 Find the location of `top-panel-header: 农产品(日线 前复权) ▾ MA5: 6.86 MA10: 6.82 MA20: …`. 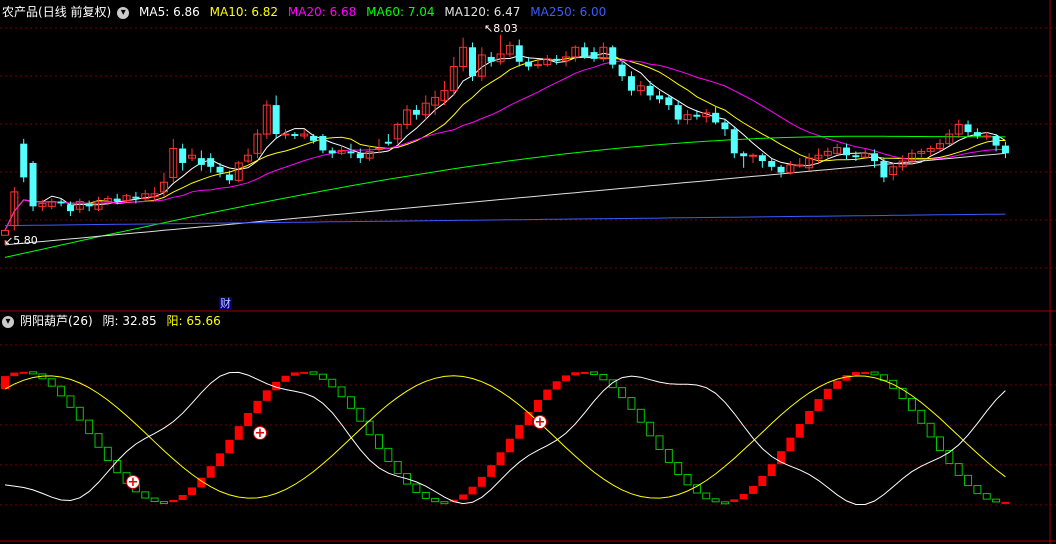

top-panel-header: 农产品(日线 前复权) ▾ MA5: 6.86 MA10: 6.82 MA20: … is located at coordinates (307, 12).